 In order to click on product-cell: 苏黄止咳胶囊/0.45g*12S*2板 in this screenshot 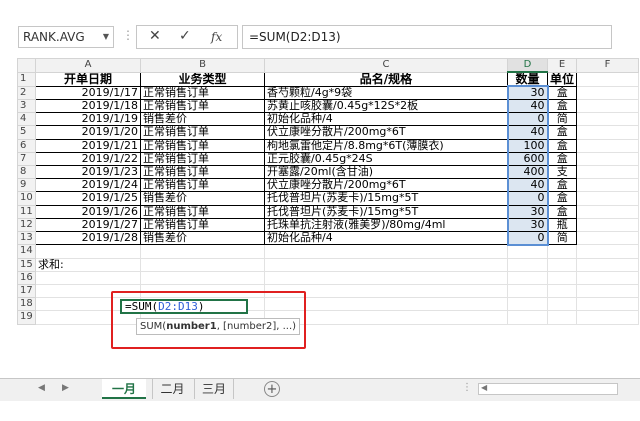, I will do `click(386, 106)`.